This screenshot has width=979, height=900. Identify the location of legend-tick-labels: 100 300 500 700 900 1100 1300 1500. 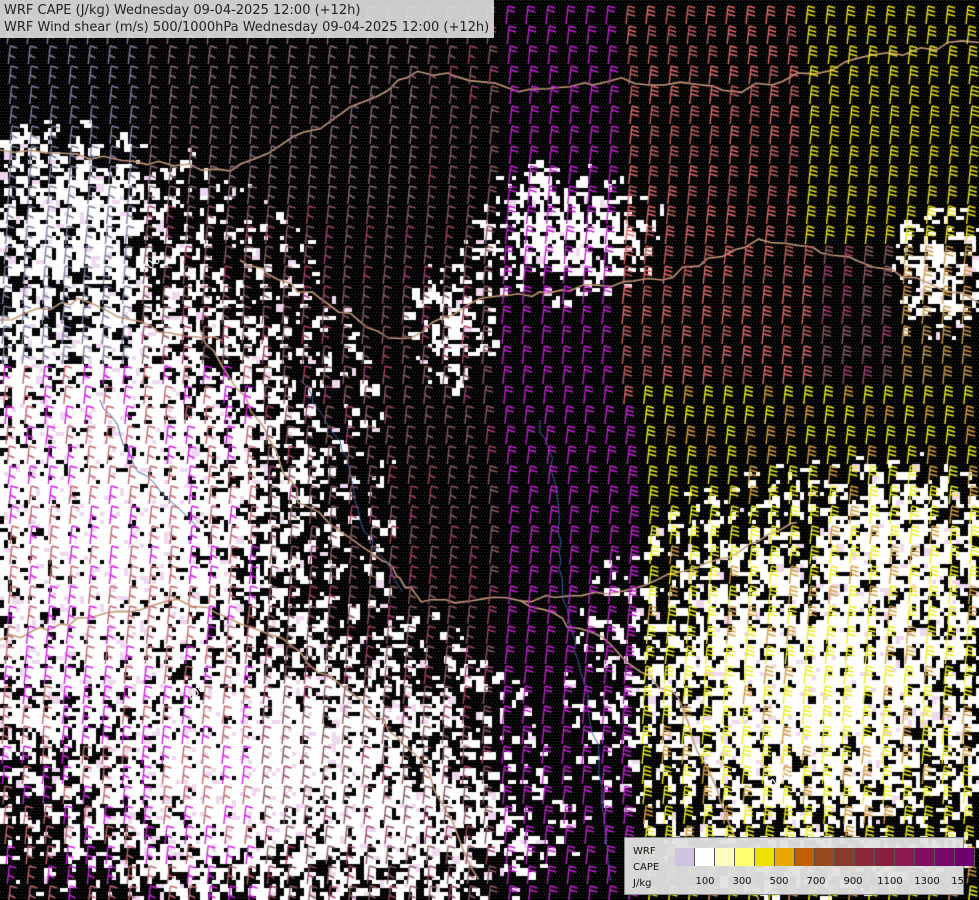
(825, 882).